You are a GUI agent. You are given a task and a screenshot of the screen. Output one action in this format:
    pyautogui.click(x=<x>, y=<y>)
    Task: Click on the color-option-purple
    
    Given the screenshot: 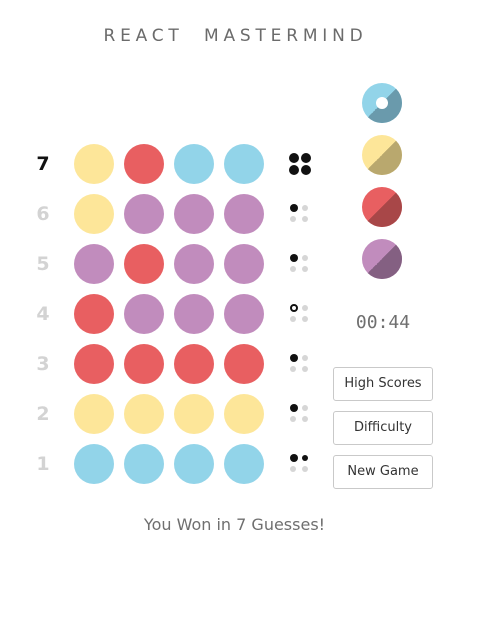 What is the action you would take?
    pyautogui.click(x=382, y=259)
    